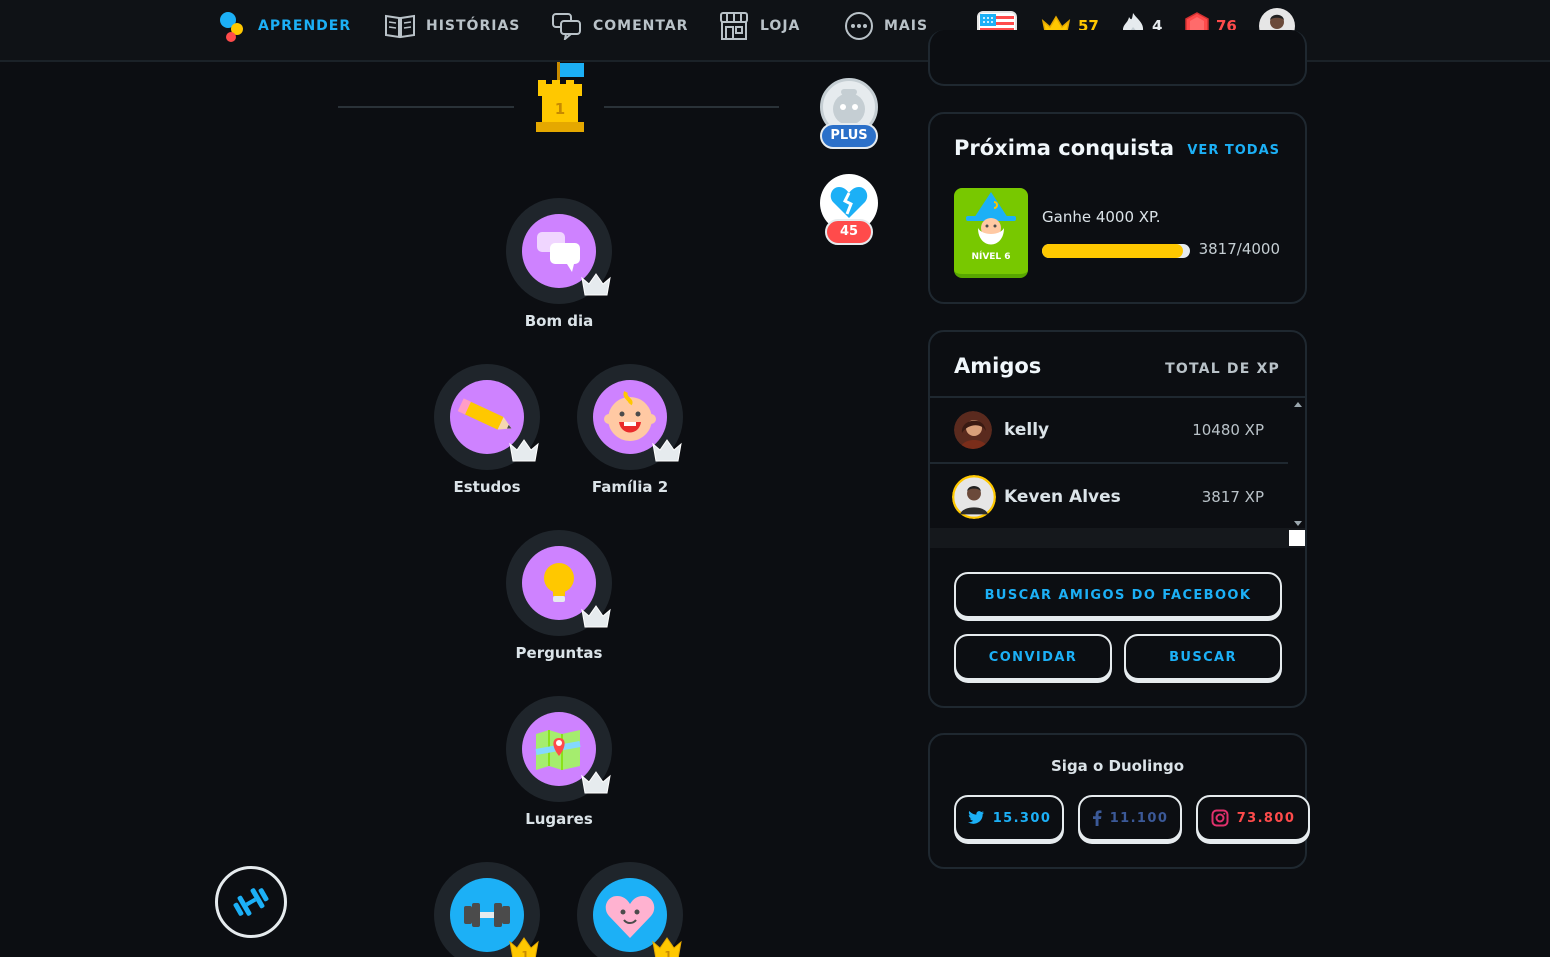 The height and width of the screenshot is (957, 1550). I want to click on panel-top-partial, so click(1117, 58).